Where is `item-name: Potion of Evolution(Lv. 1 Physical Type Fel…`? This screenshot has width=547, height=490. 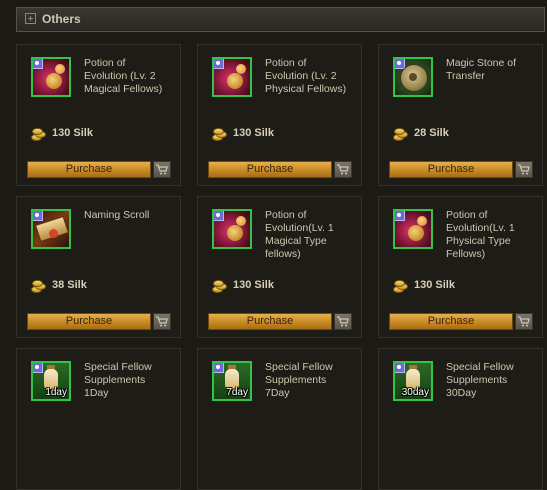
item-name: Potion of Evolution(Lv. 1 Physical Type Fel… is located at coordinates (480, 234).